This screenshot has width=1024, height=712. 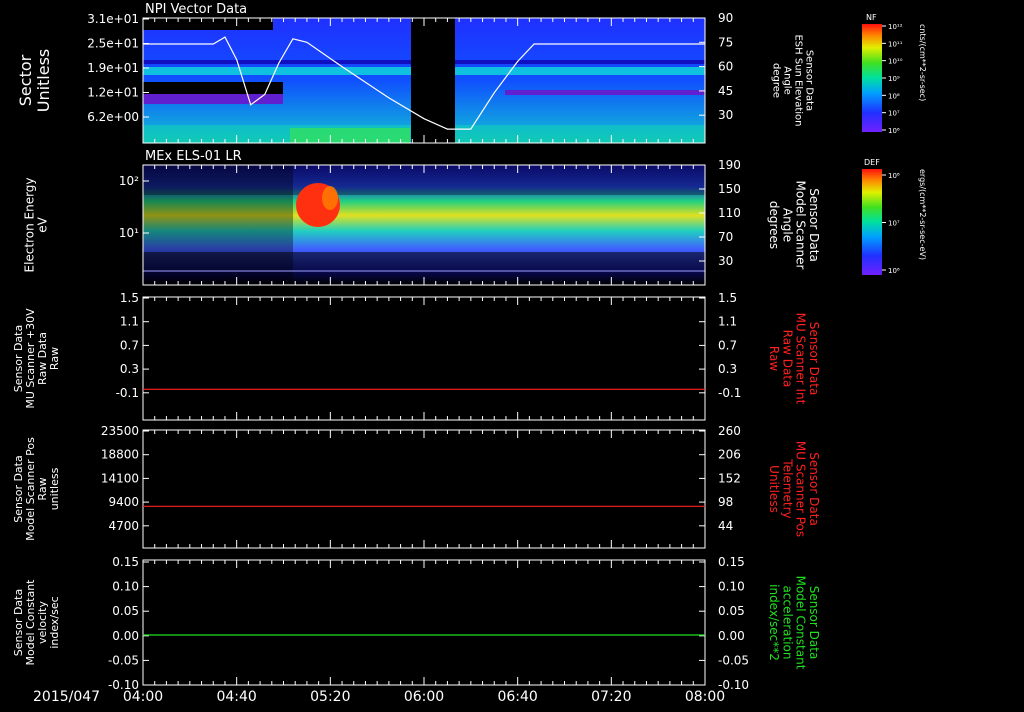 I want to click on colorbar-def-tick-label: 10⁷, so click(x=894, y=224).